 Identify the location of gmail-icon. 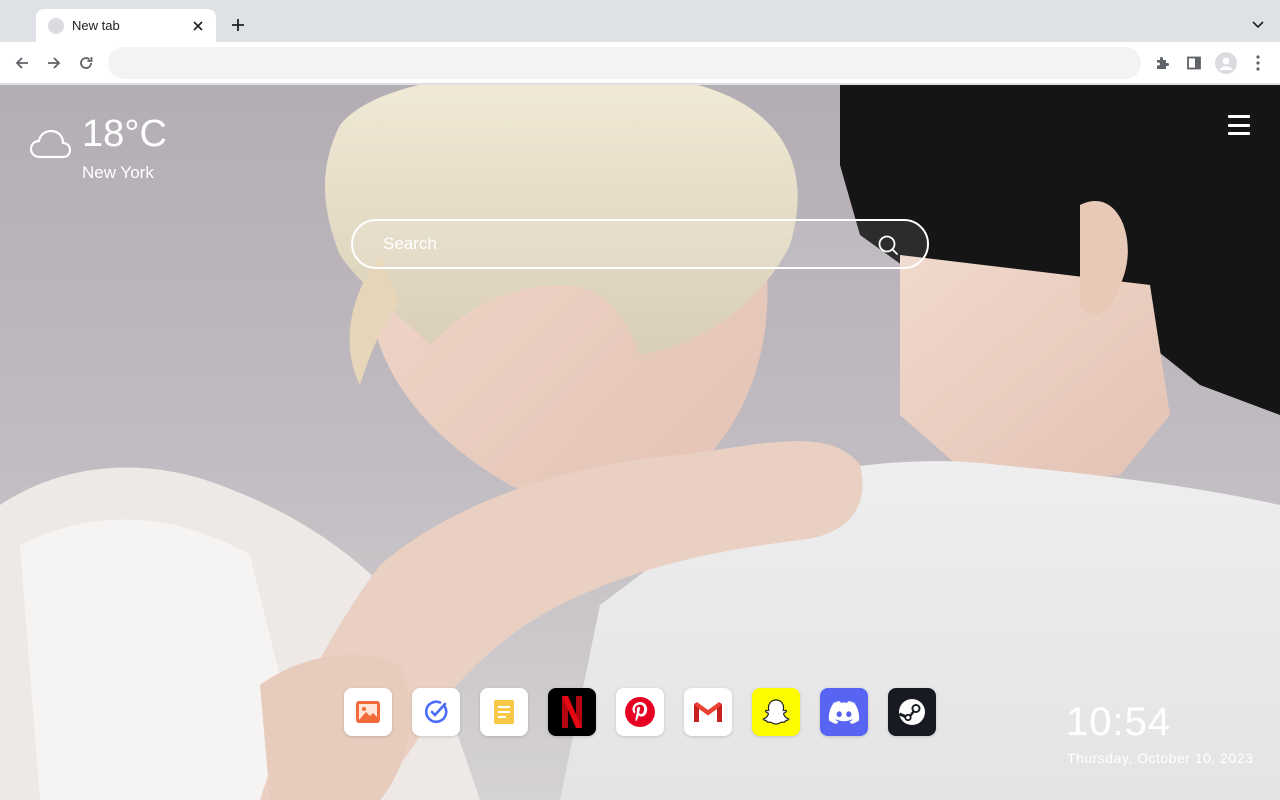
(708, 712).